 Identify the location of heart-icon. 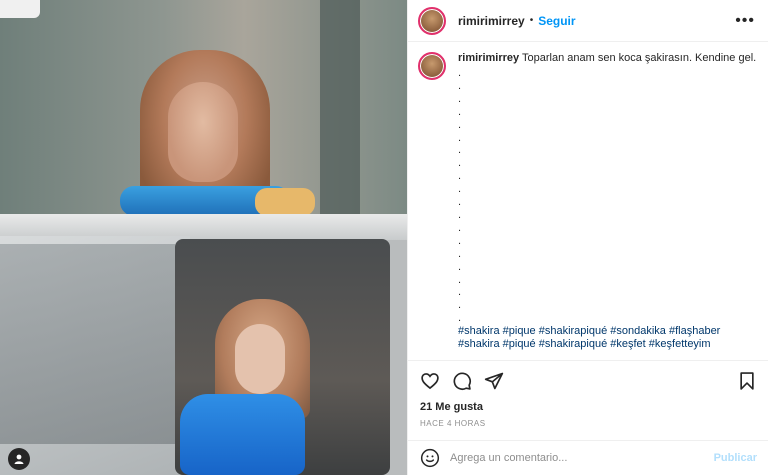
(430, 381).